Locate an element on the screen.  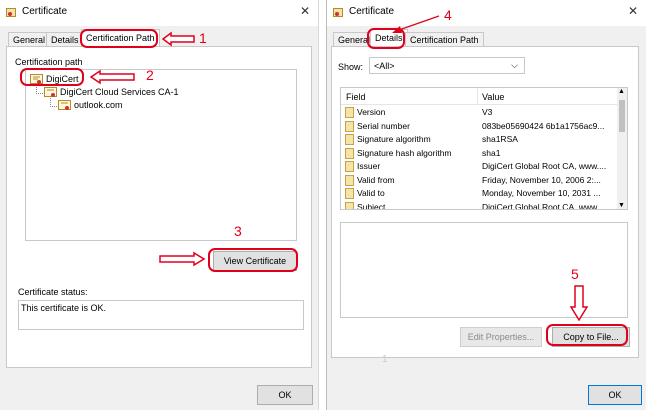
step-number-5: 5 is located at coordinates (575, 274).